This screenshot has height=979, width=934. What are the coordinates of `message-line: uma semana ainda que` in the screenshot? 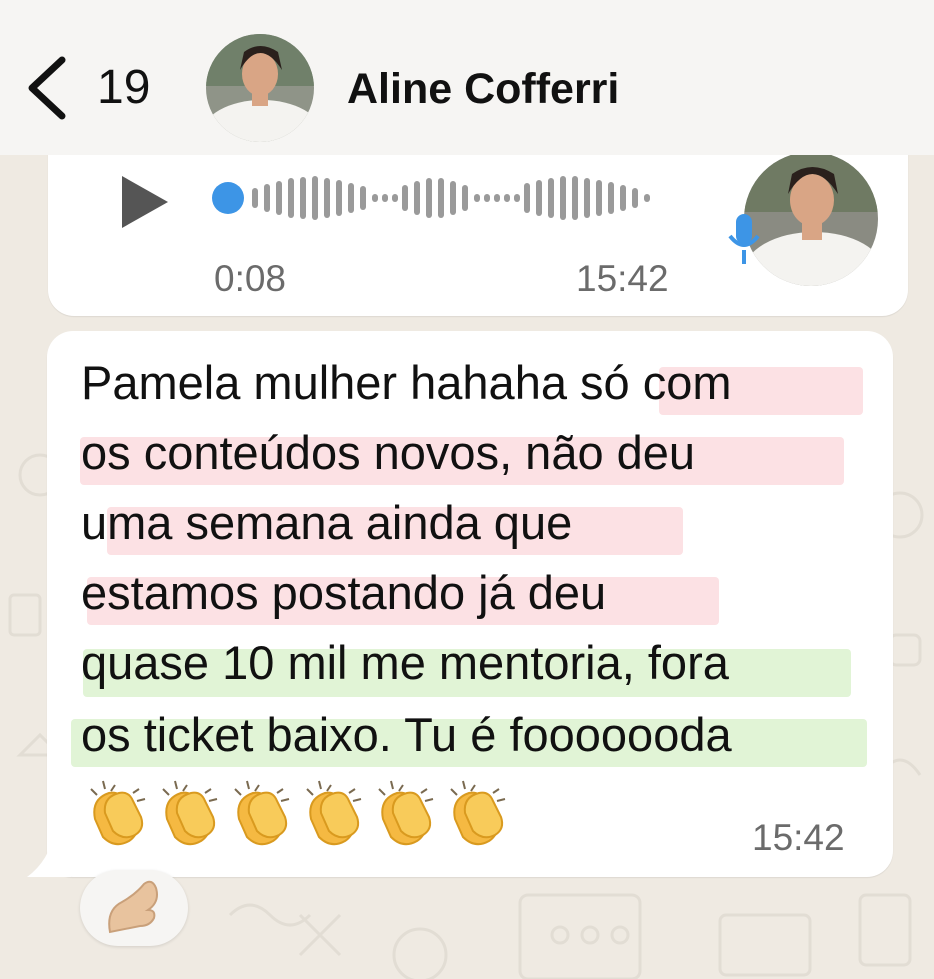 It's located at (327, 522).